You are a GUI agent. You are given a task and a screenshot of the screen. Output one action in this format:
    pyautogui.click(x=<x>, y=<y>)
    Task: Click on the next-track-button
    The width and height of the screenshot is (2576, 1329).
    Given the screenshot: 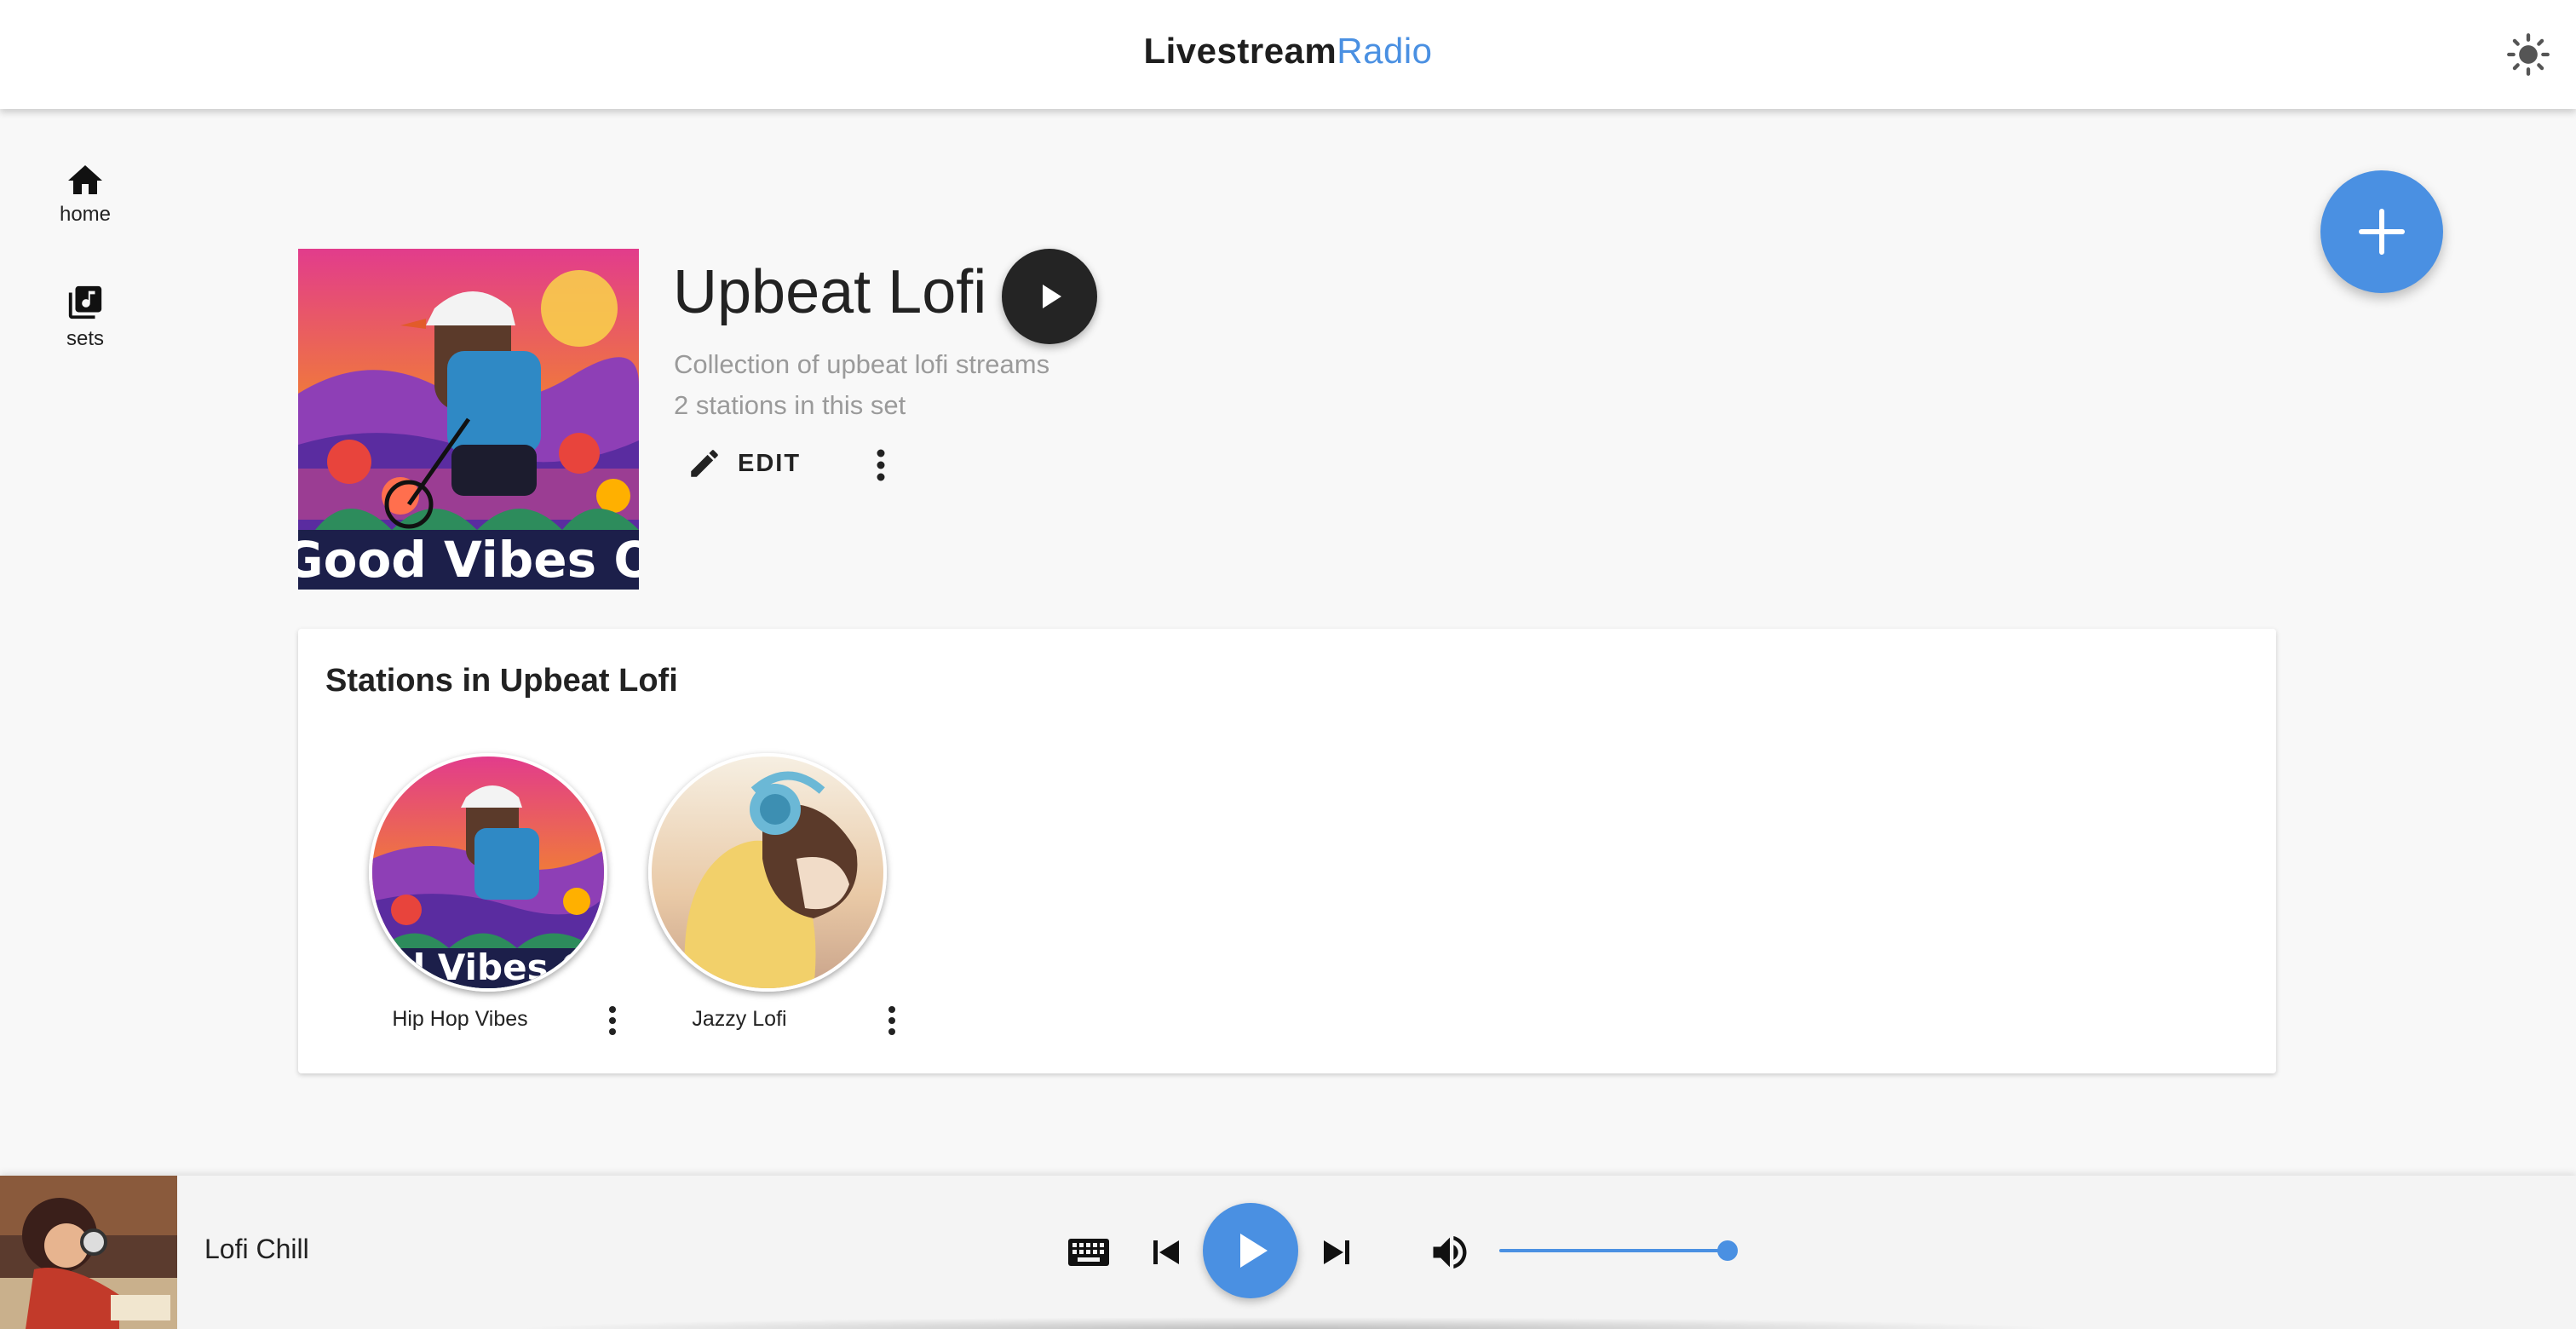 What is the action you would take?
    pyautogui.click(x=1336, y=1252)
    